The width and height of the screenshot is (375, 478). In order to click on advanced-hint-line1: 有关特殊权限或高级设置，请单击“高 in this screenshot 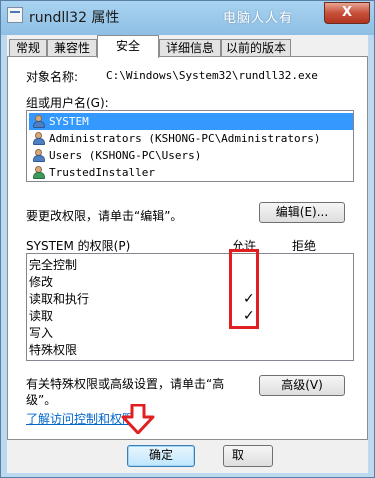, I will do `click(125, 384)`.